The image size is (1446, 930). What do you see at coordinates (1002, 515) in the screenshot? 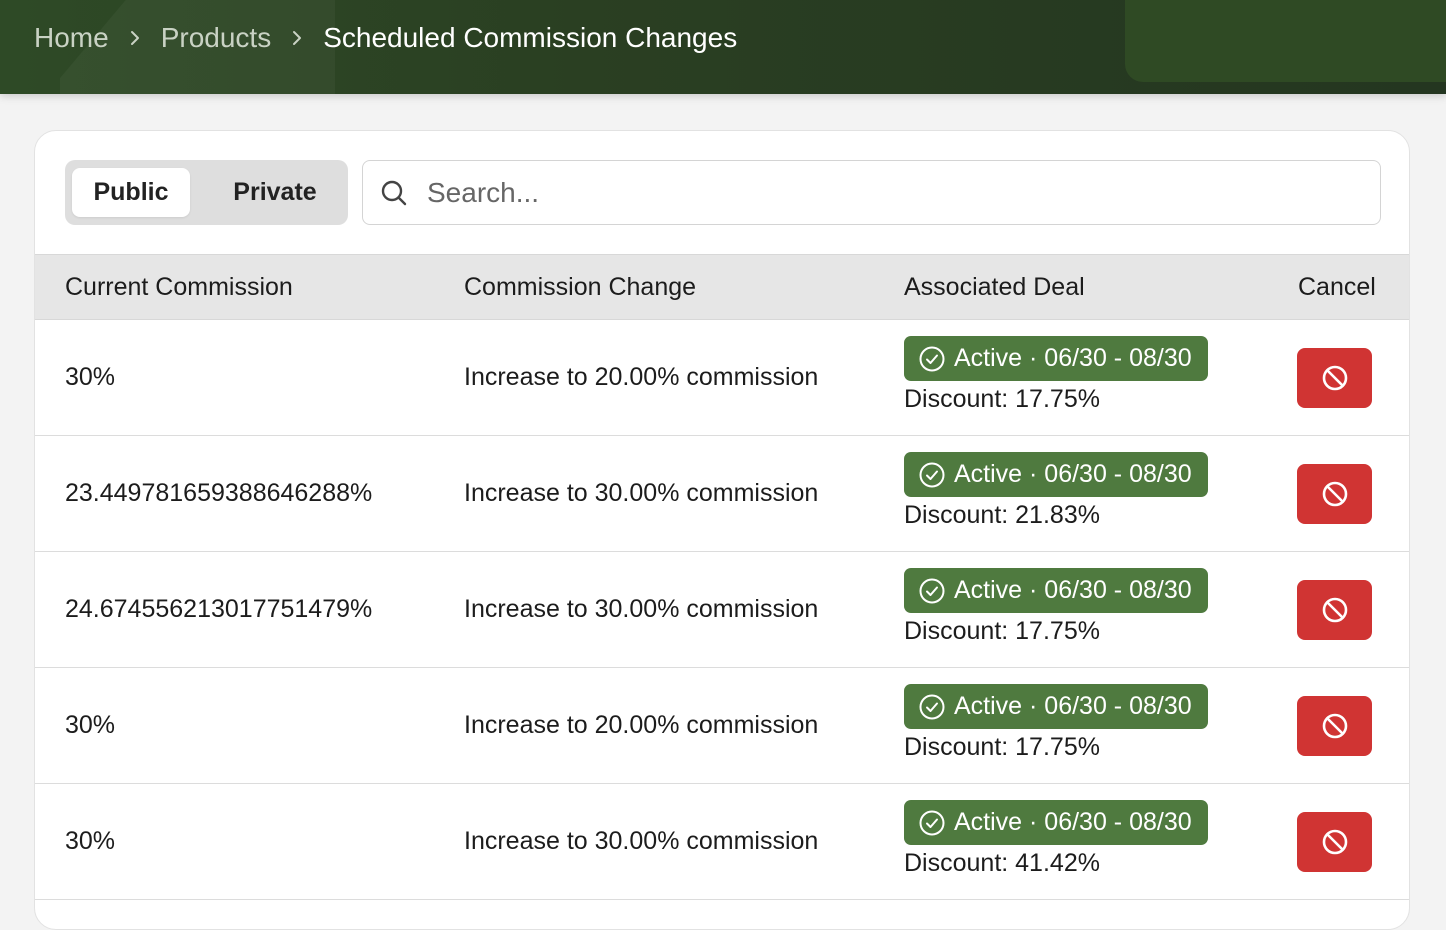
I see `deal-discount: Discount: 21.83%` at bounding box center [1002, 515].